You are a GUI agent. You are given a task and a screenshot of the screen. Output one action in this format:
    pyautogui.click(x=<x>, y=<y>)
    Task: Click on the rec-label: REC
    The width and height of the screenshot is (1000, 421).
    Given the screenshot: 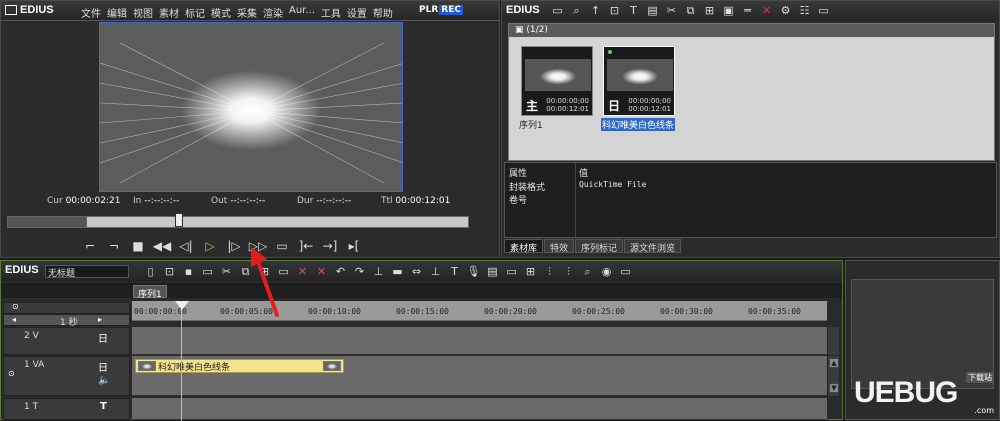 What is the action you would take?
    pyautogui.click(x=451, y=10)
    